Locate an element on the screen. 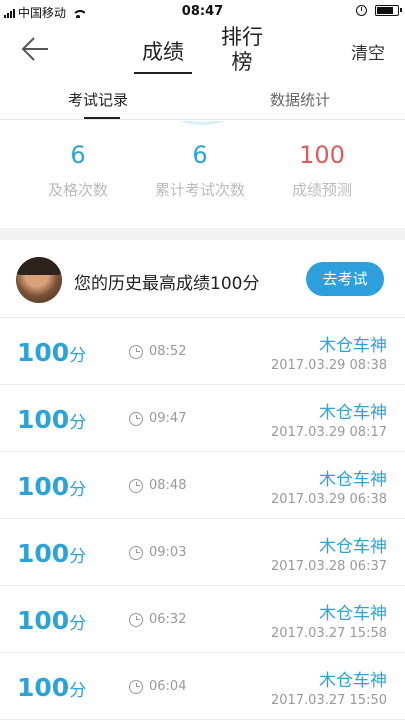 The height and width of the screenshot is (720, 405). duration: 08:52 is located at coordinates (157, 351).